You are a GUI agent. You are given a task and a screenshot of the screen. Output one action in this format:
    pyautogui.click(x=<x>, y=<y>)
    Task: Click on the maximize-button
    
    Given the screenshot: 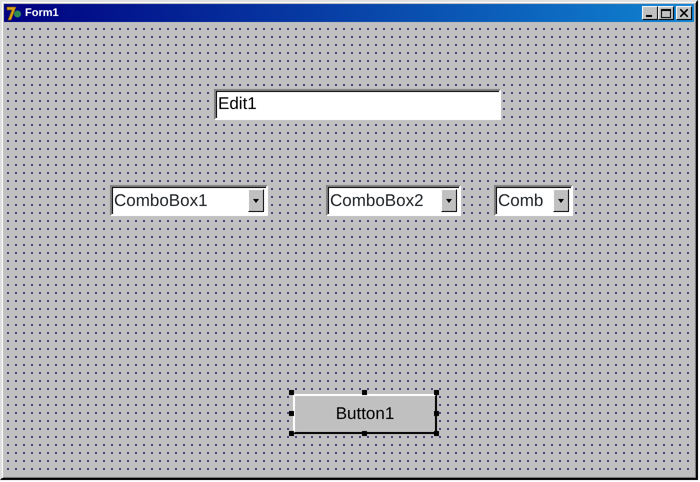 What is the action you would take?
    pyautogui.click(x=666, y=13)
    